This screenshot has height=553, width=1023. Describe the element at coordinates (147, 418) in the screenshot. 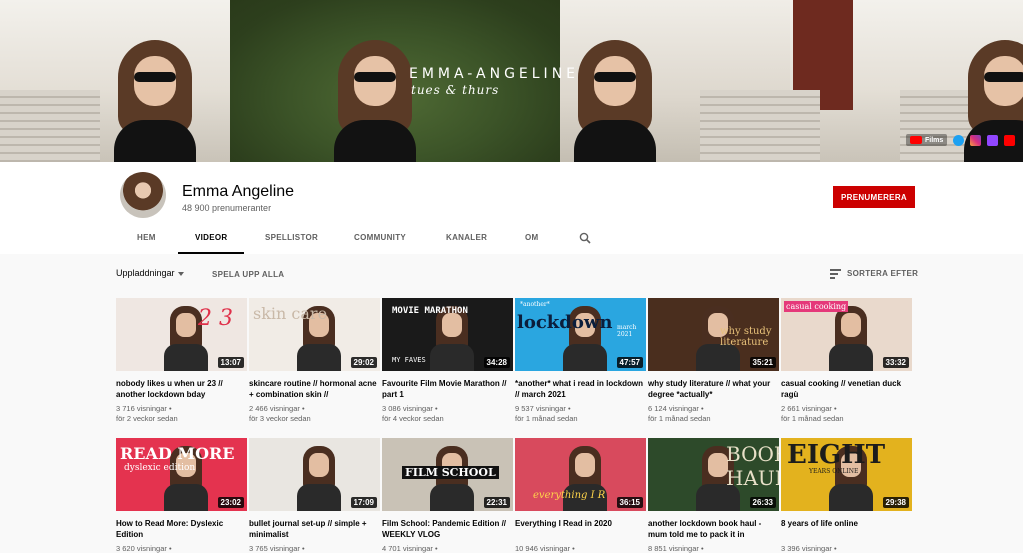

I see `video-age: för 2 veckor sedan` at that location.